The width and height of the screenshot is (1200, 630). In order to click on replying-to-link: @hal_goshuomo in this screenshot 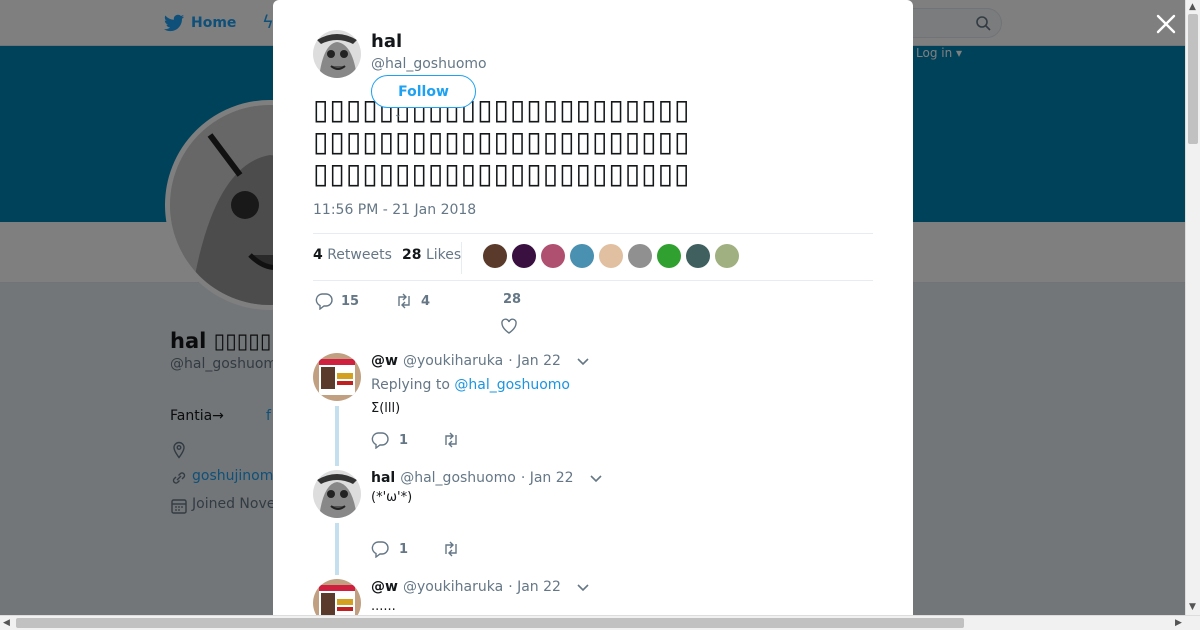, I will do `click(512, 385)`.